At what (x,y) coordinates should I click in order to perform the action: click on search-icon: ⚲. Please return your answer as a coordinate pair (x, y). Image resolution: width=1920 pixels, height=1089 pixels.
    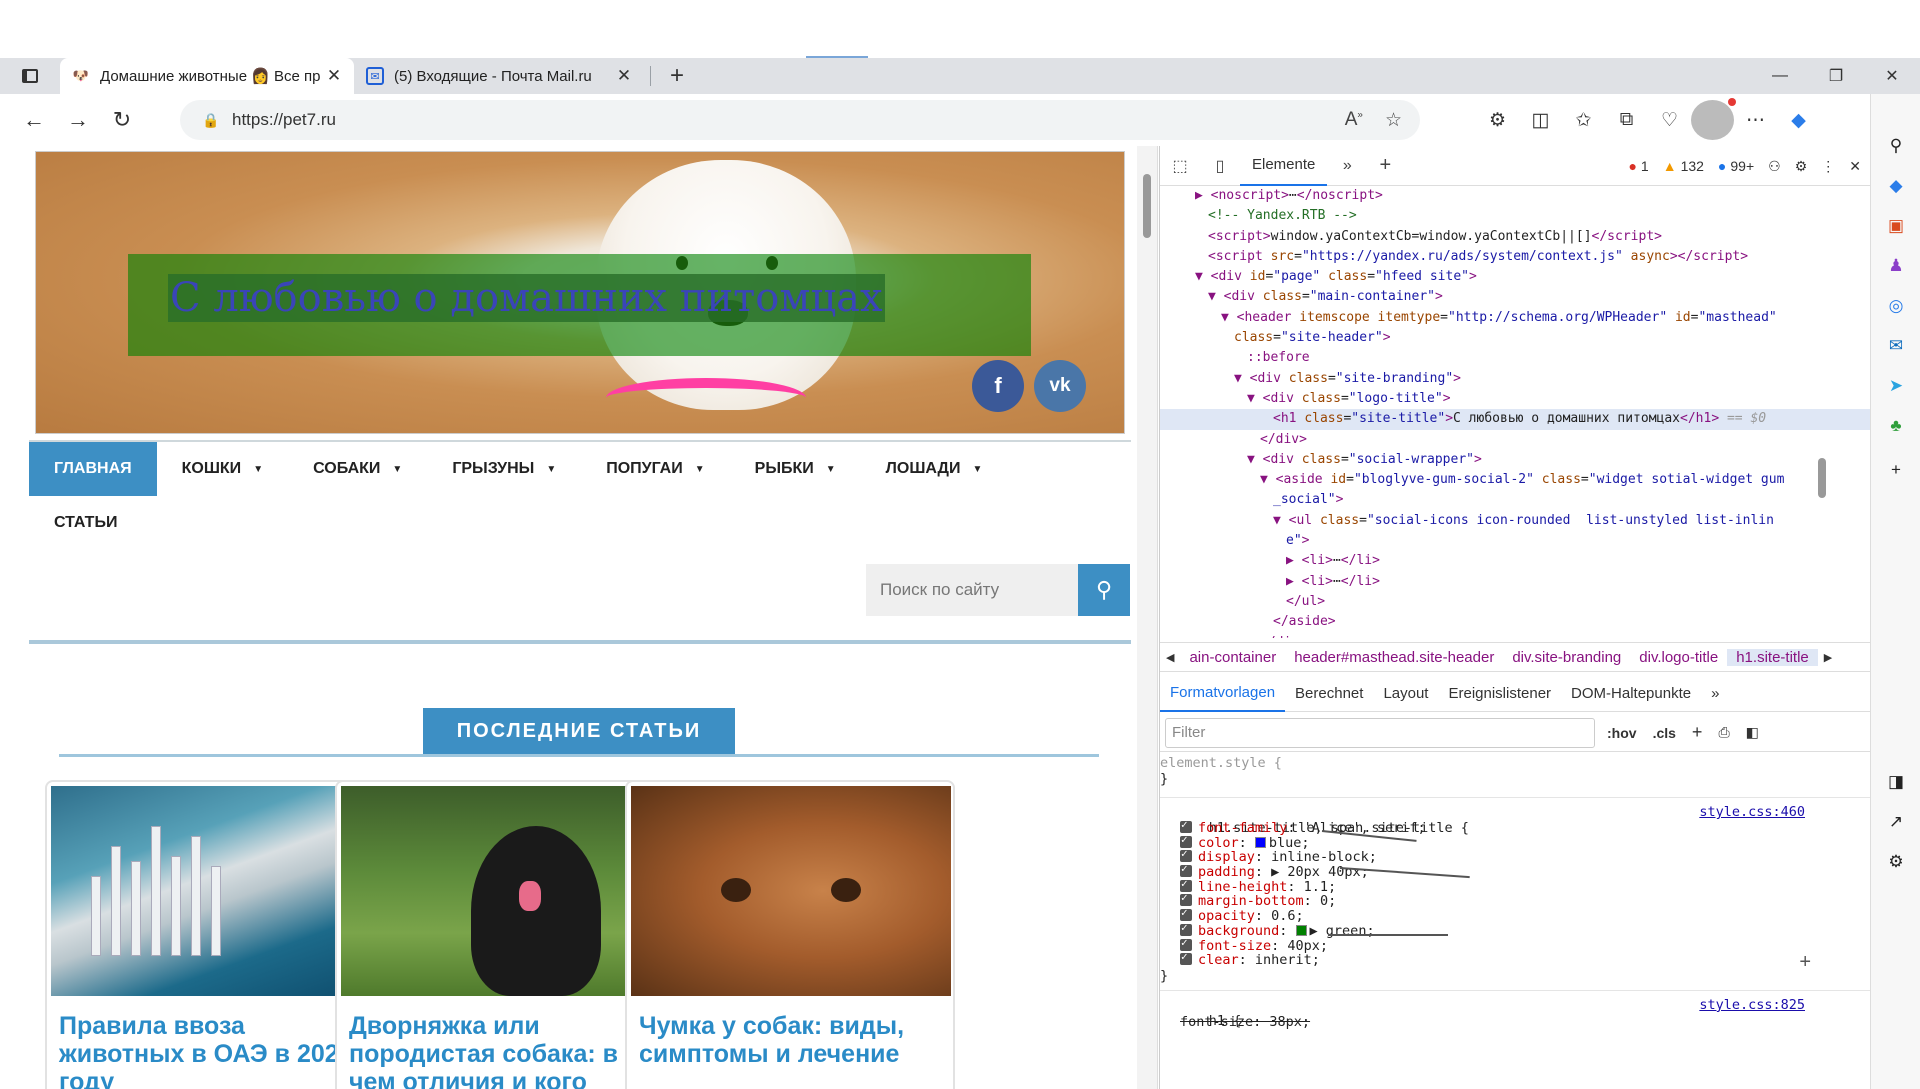
    Looking at the image, I should click on (1896, 146).